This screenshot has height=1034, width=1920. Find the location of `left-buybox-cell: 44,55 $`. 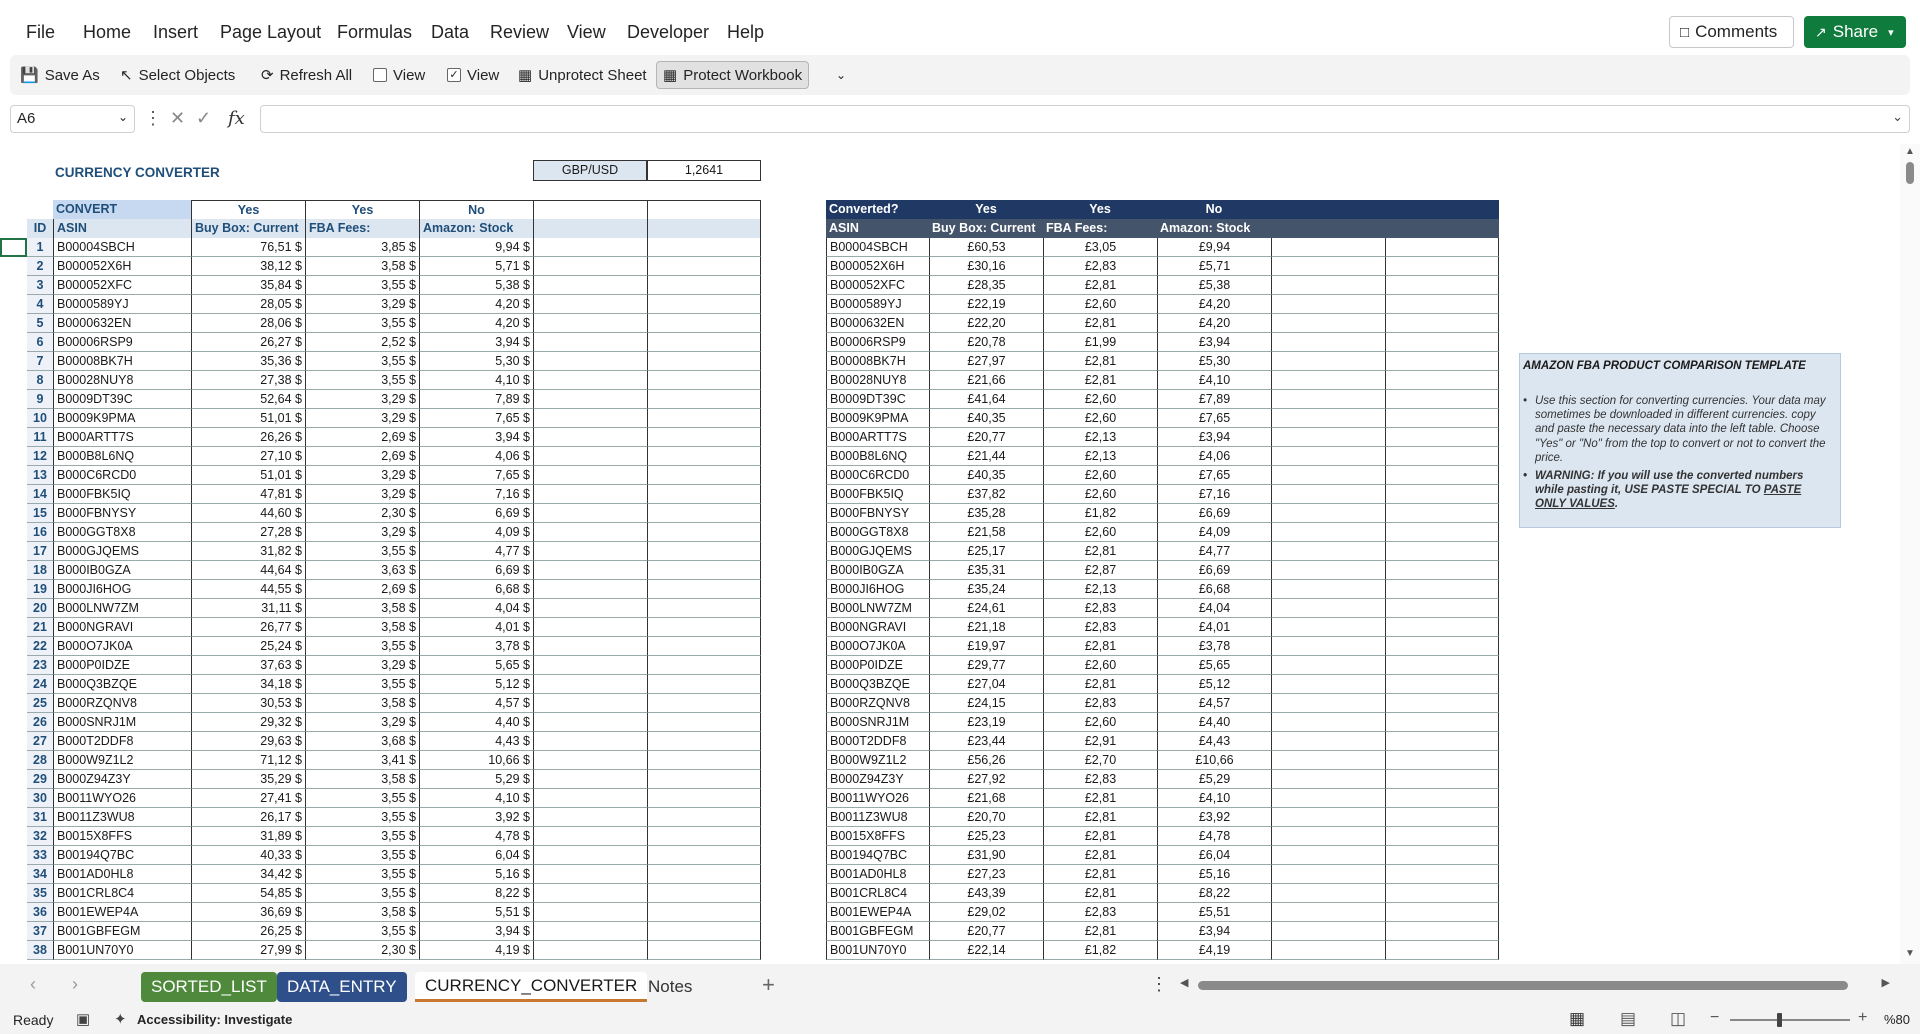

left-buybox-cell: 44,55 $ is located at coordinates (248, 589).